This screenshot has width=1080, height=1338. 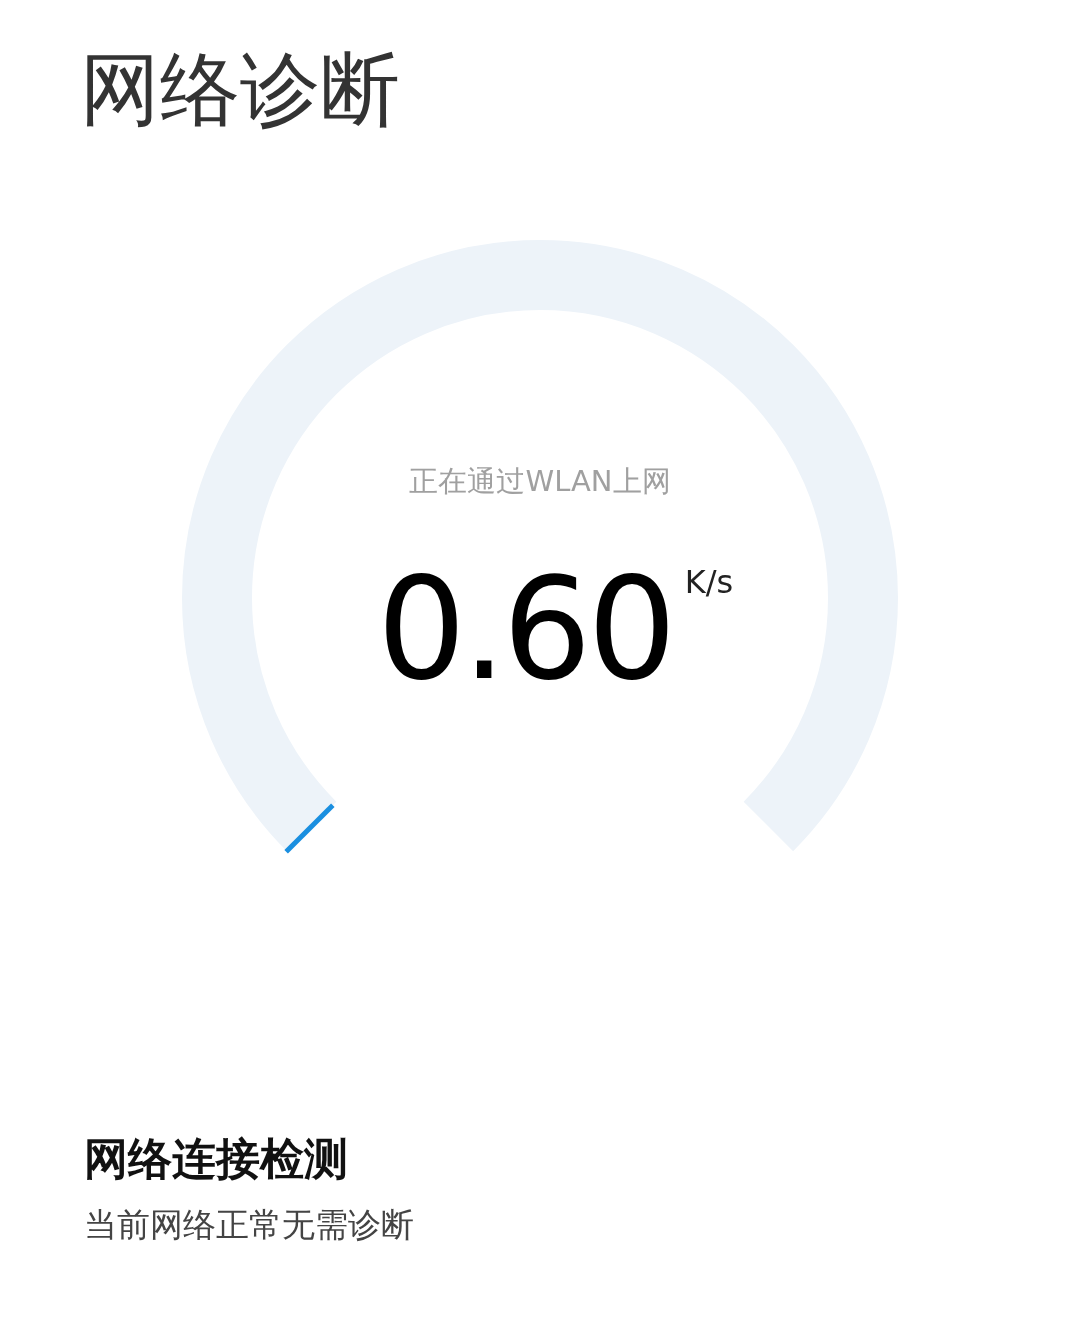 What do you see at coordinates (524, 630) in the screenshot?
I see `speed-value: 0.60` at bounding box center [524, 630].